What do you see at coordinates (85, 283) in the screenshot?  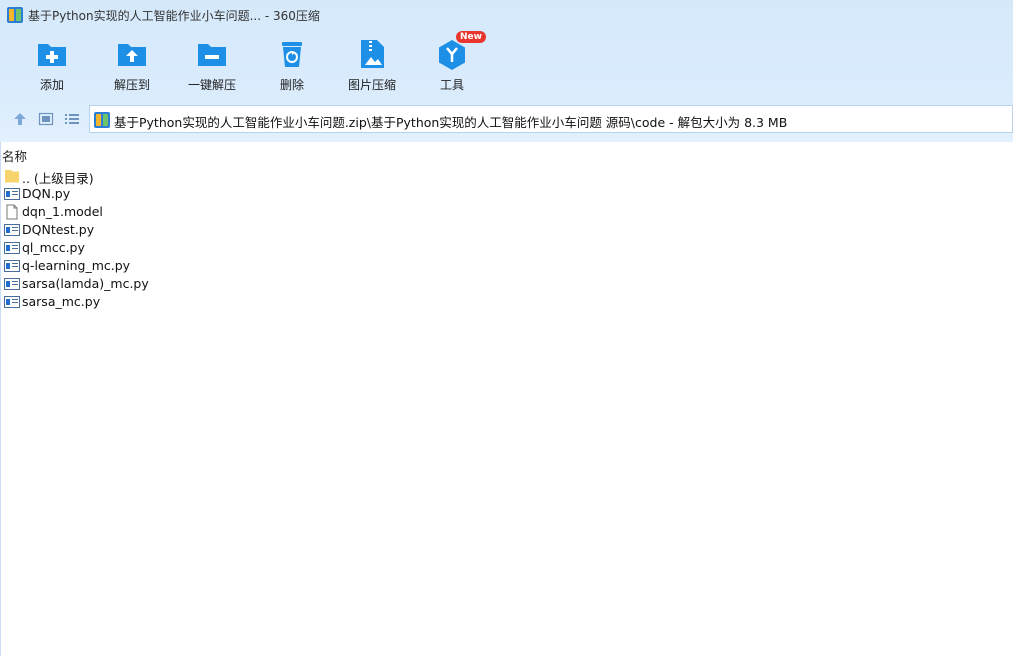 I see `file-name: sarsa(lamda)_mc.py` at bounding box center [85, 283].